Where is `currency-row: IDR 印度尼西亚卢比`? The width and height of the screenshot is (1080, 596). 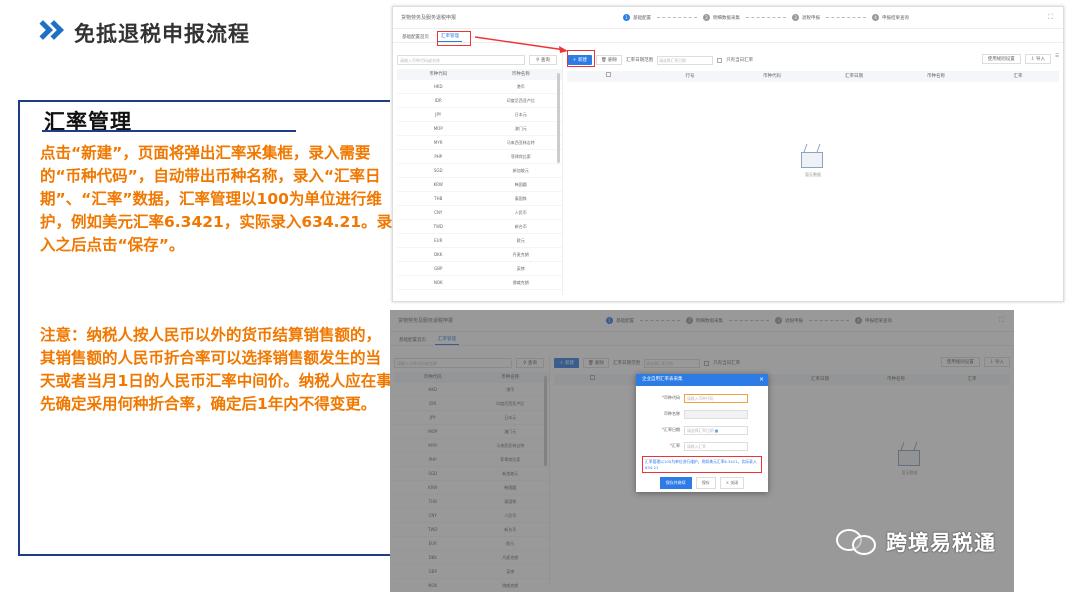
currency-row: IDR 印度尼西亚卢比 is located at coordinates (479, 101).